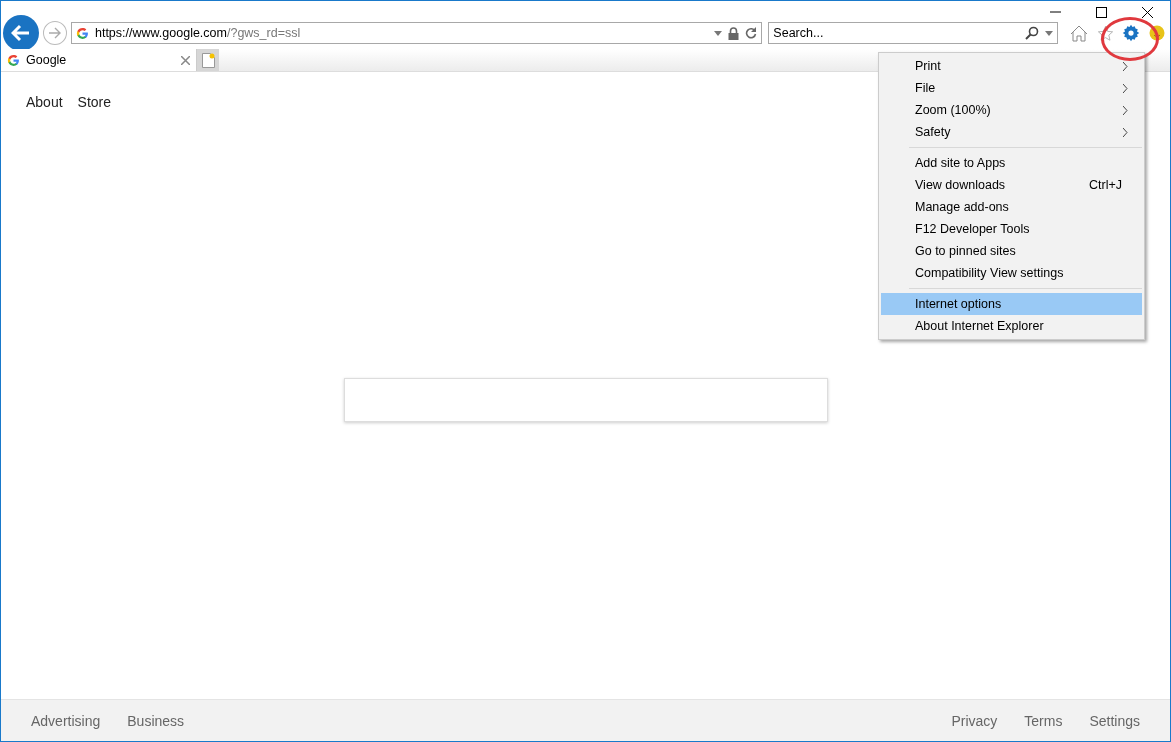  Describe the element at coordinates (1011, 273) in the screenshot. I see `menu-item: Compatibility View settings` at that location.